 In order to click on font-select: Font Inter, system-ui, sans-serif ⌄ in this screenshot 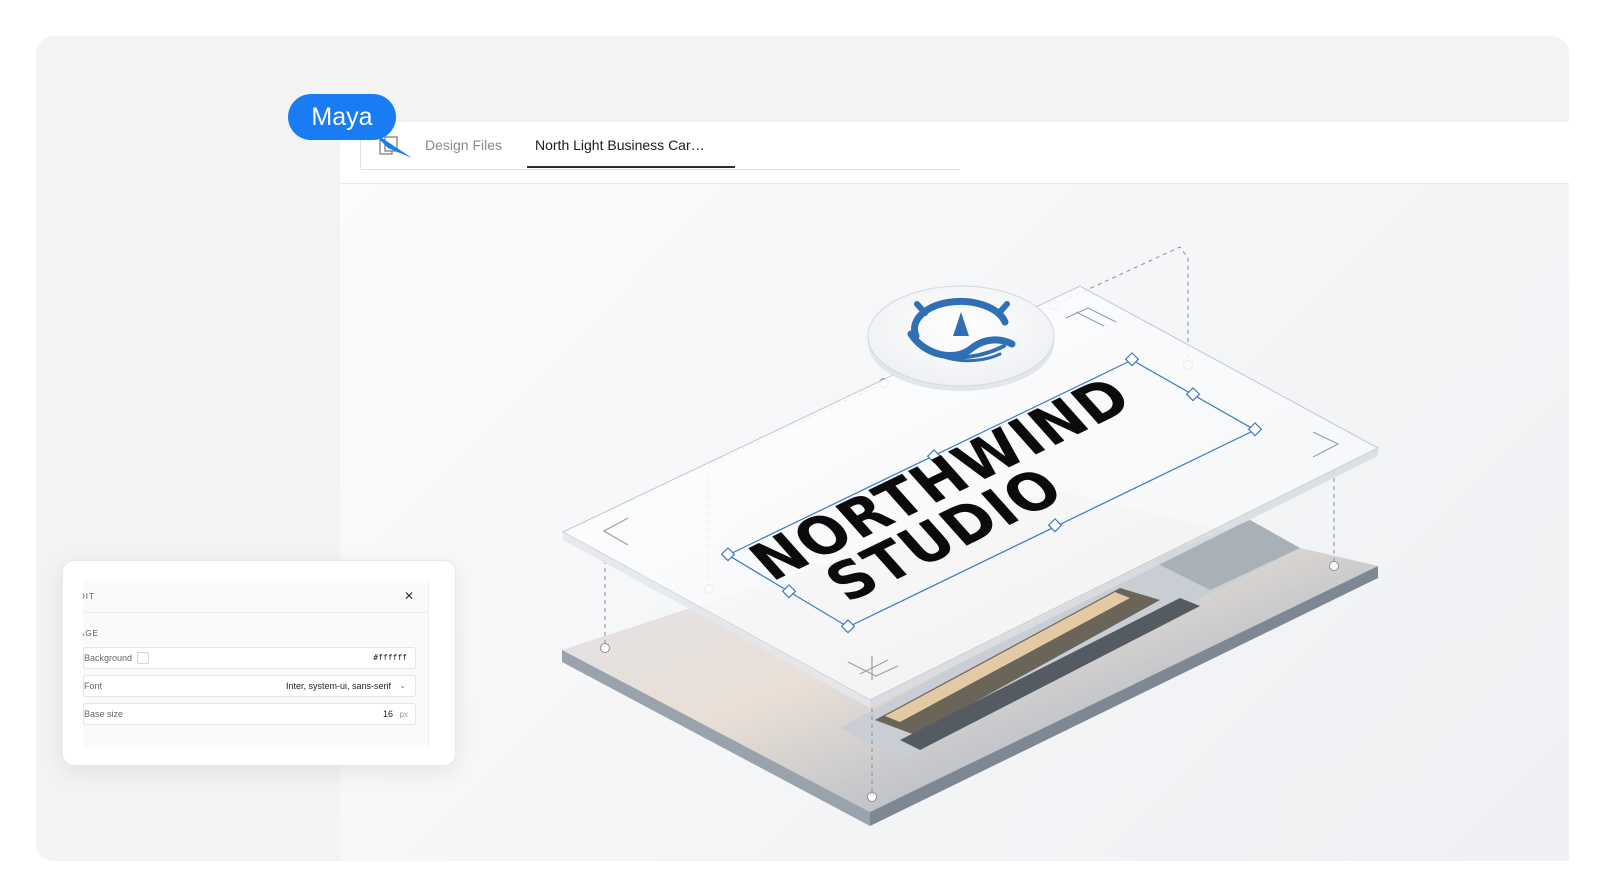, I will do `click(249, 686)`.